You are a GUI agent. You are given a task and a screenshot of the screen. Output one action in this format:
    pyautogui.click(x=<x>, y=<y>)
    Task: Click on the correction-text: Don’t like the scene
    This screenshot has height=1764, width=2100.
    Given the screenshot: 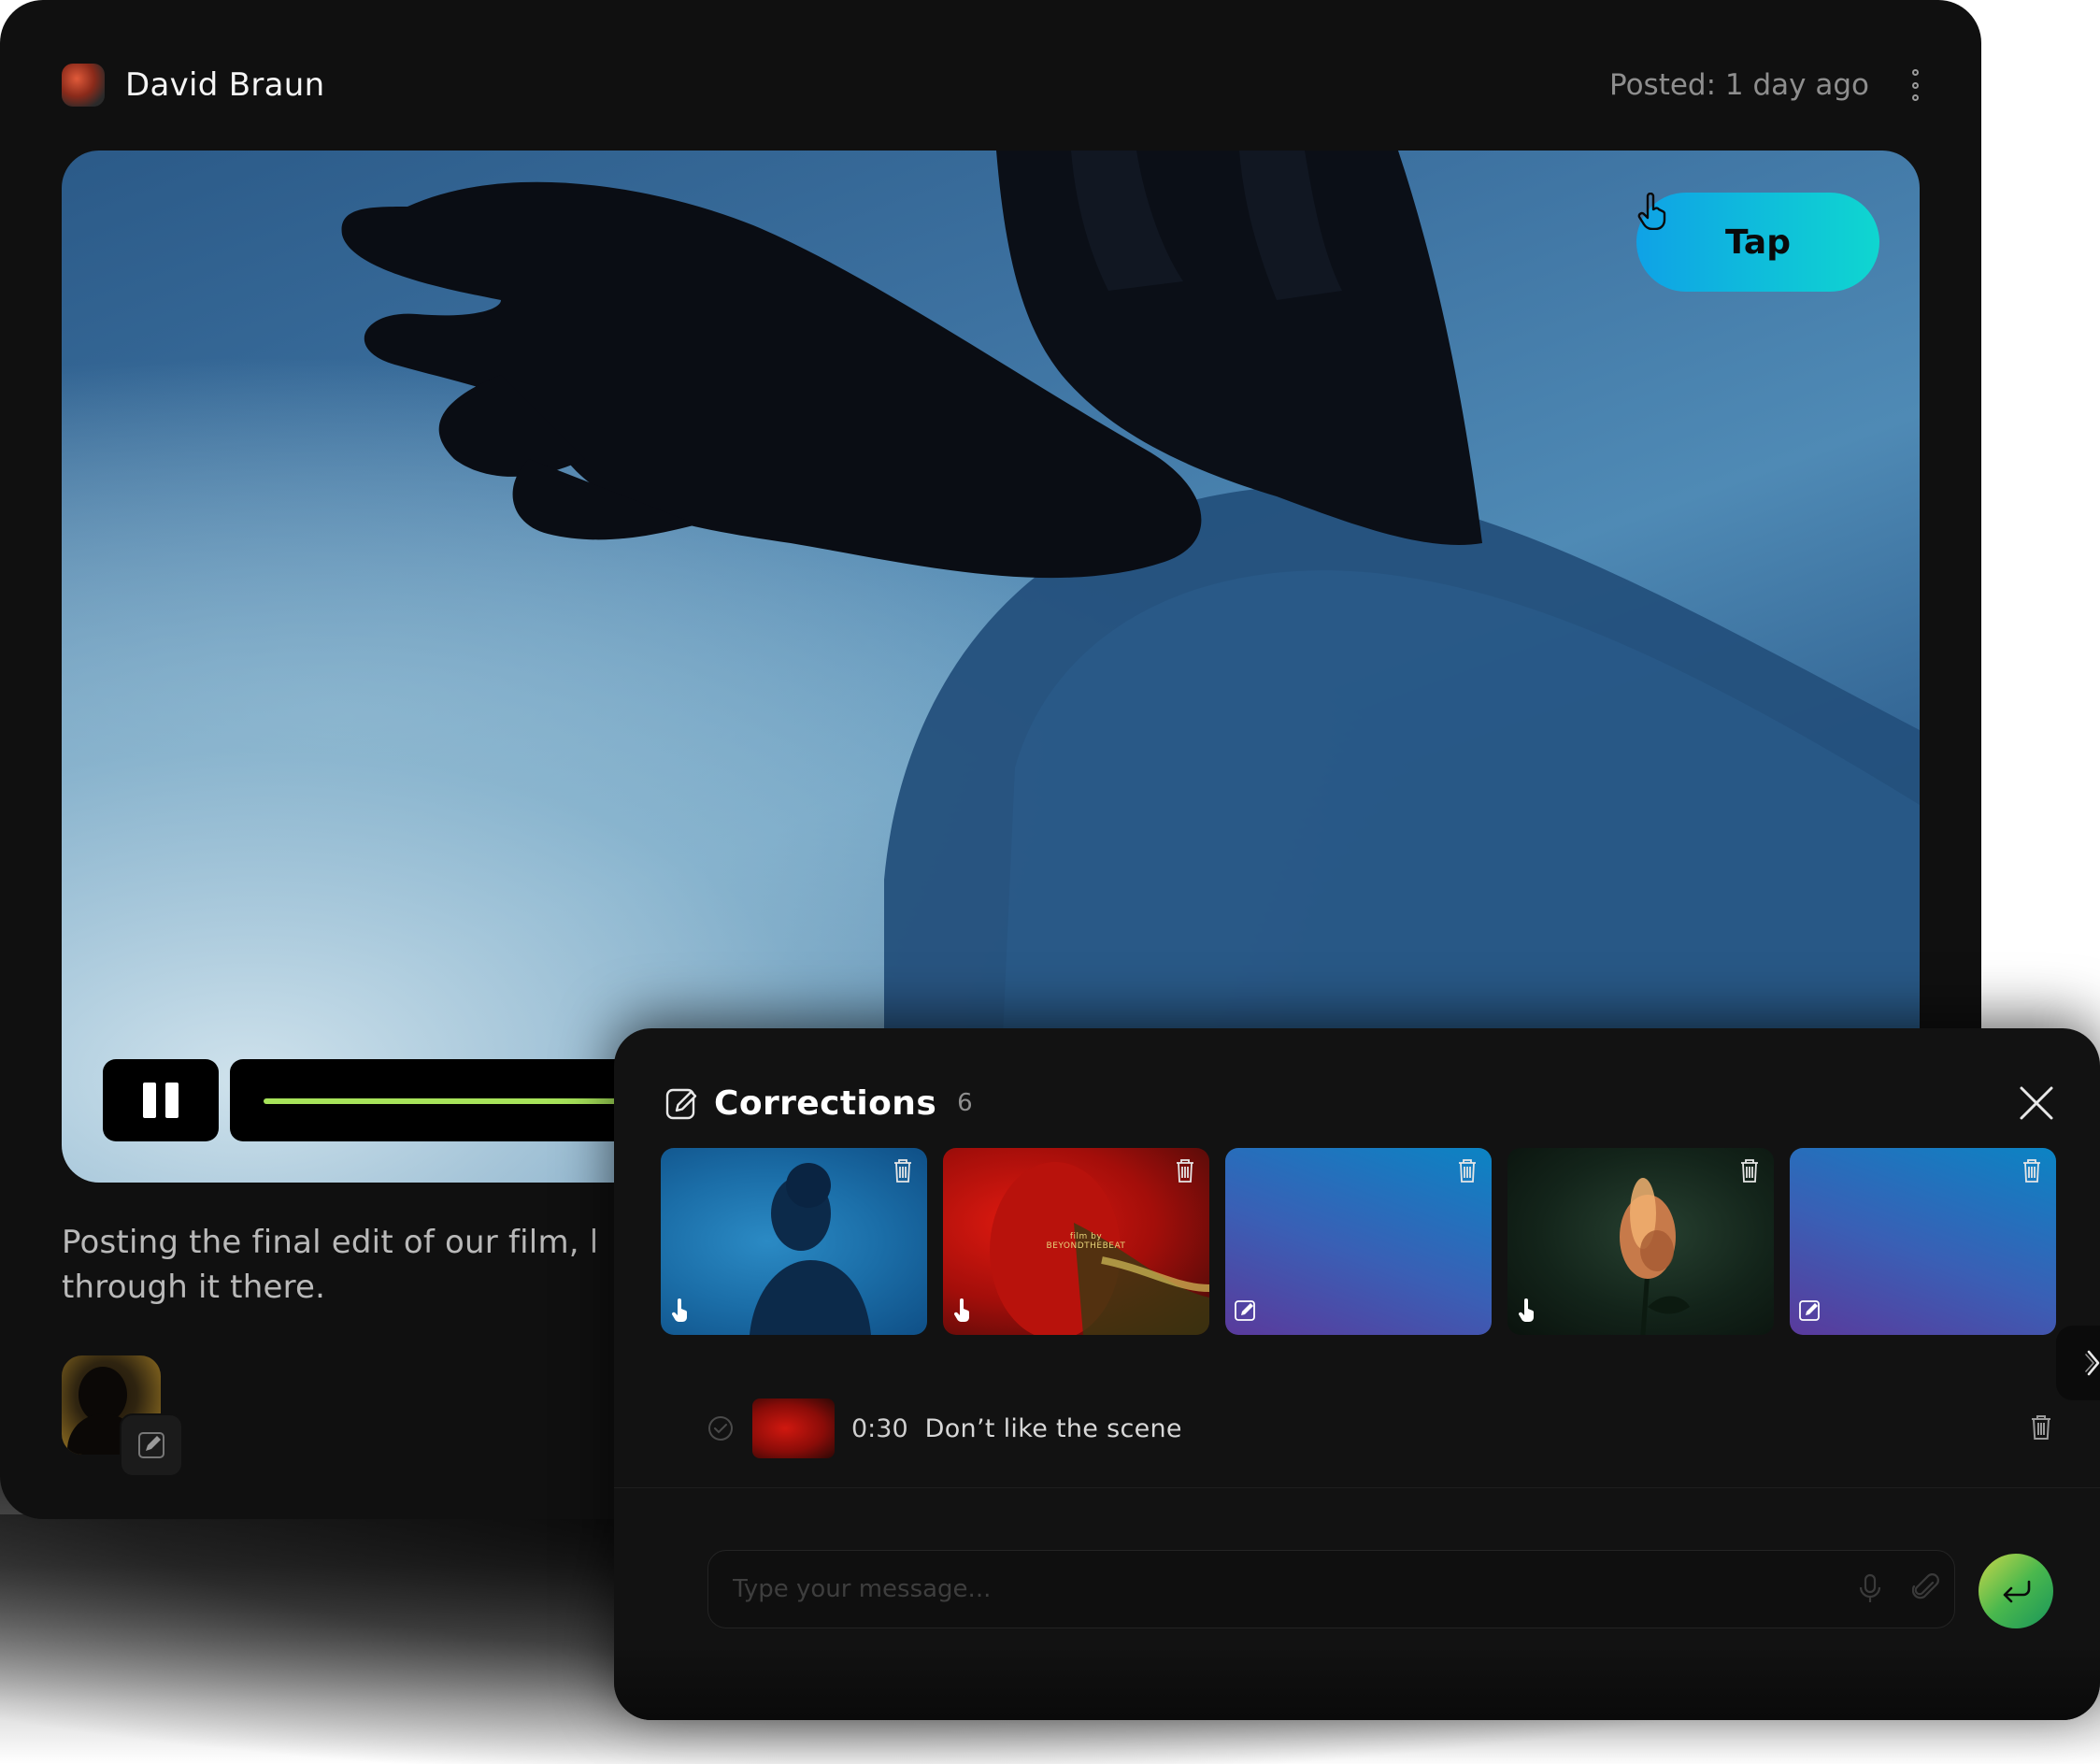 What is the action you would take?
    pyautogui.click(x=1053, y=1428)
    